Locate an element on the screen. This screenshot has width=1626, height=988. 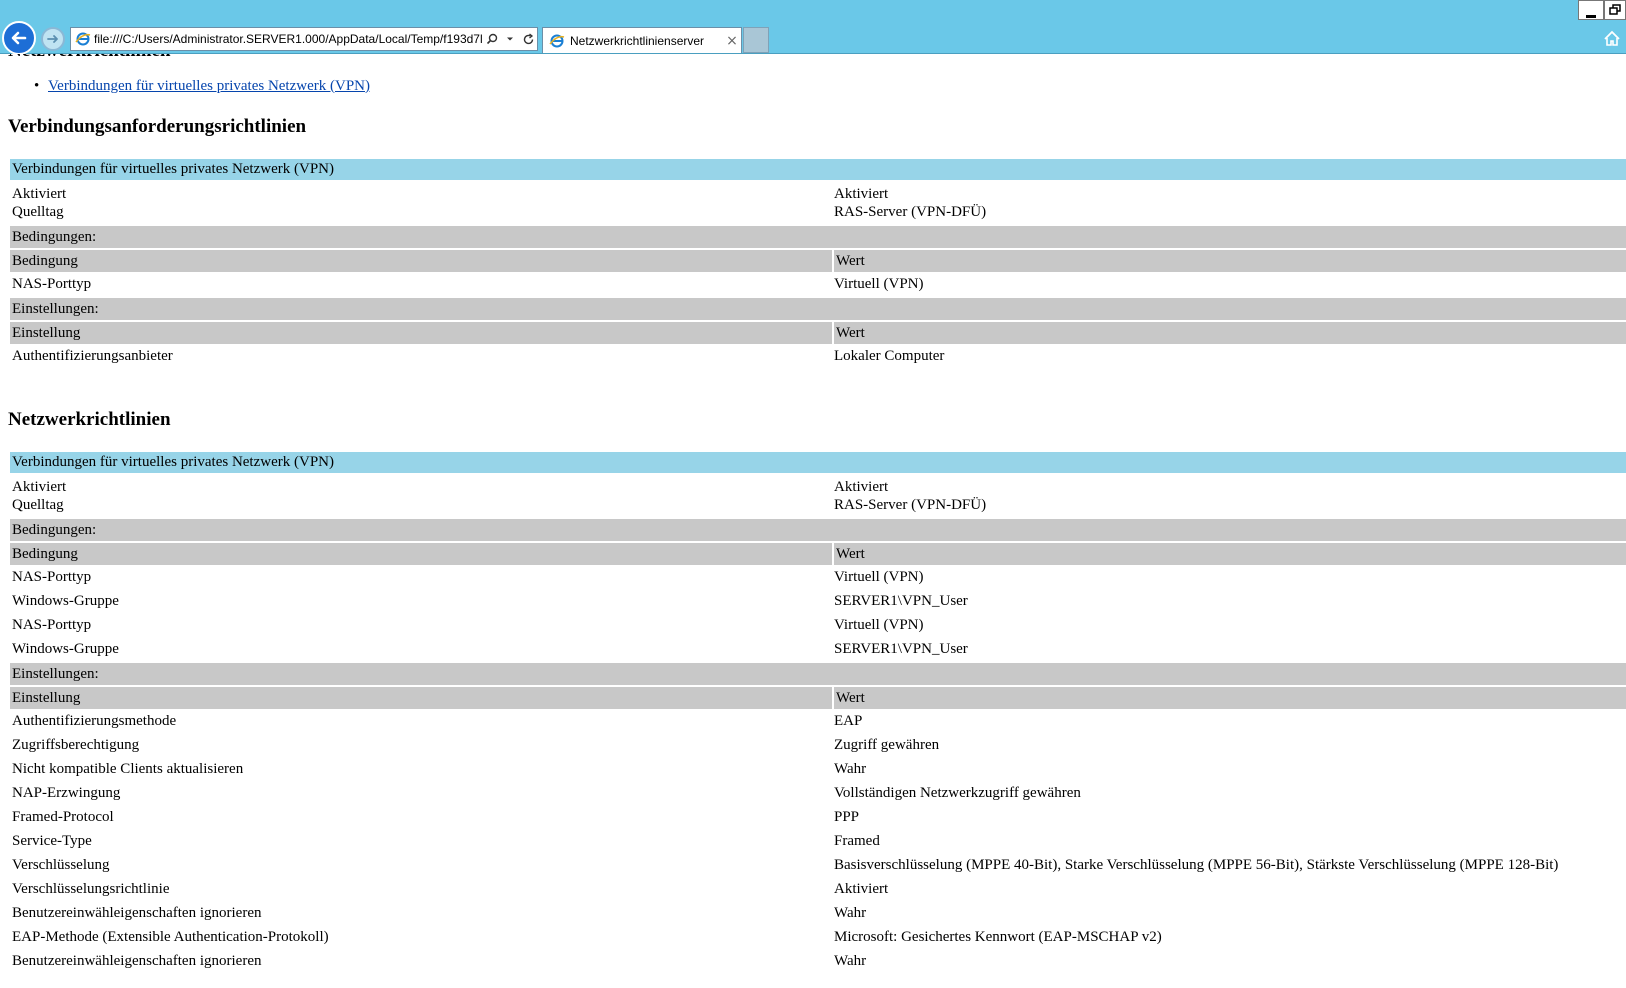
setting-name: Nicht kompatible Clients aktualisieren is located at coordinates (128, 769).